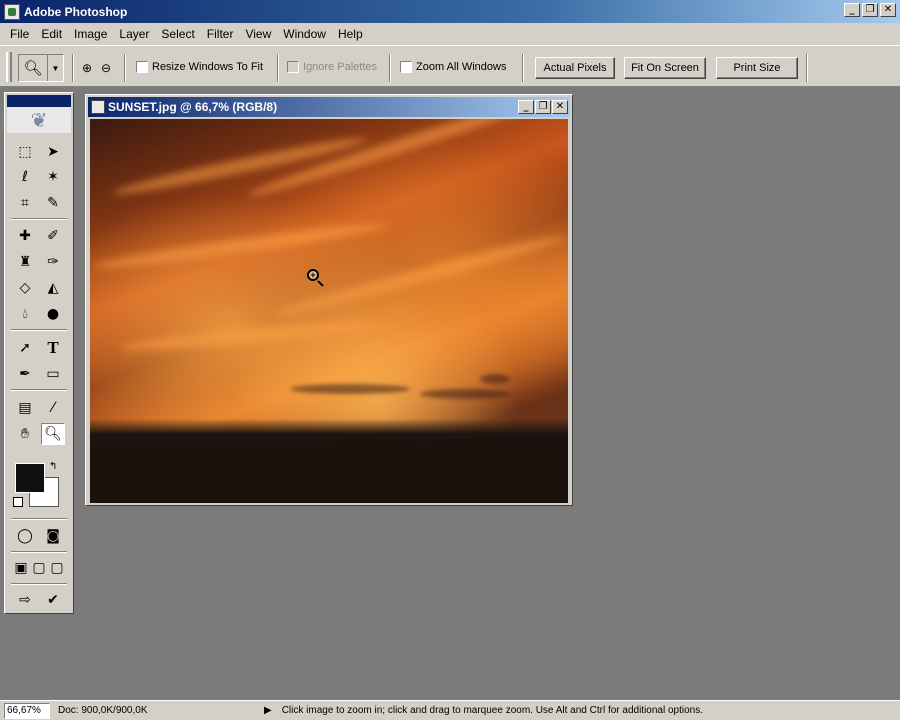 Image resolution: width=900 pixels, height=720 pixels. I want to click on document-window-controls: _ ❐ ✕, so click(543, 107).